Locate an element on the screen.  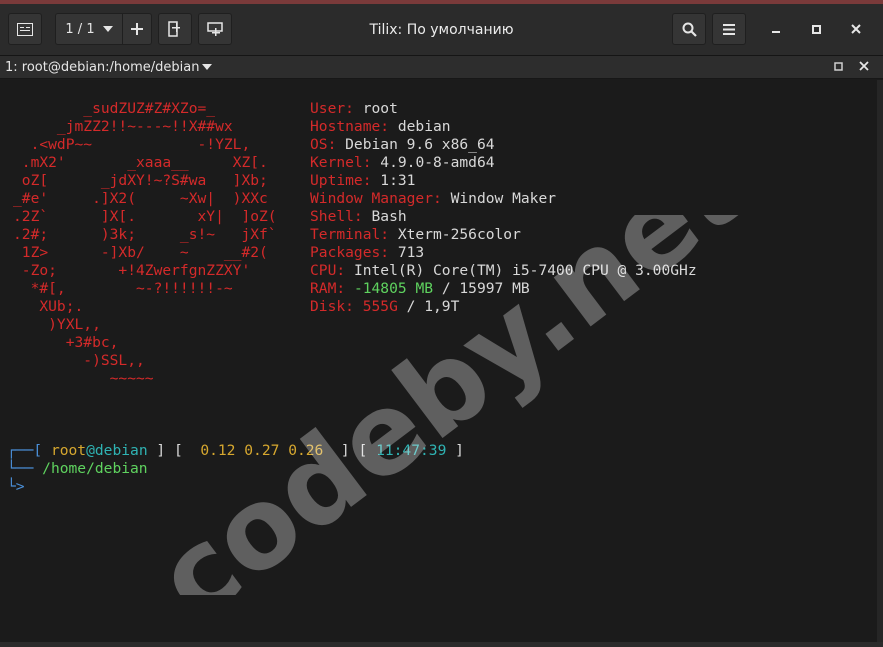
sysinfo-line: Window Manager: Window Maker is located at coordinates (503, 199).